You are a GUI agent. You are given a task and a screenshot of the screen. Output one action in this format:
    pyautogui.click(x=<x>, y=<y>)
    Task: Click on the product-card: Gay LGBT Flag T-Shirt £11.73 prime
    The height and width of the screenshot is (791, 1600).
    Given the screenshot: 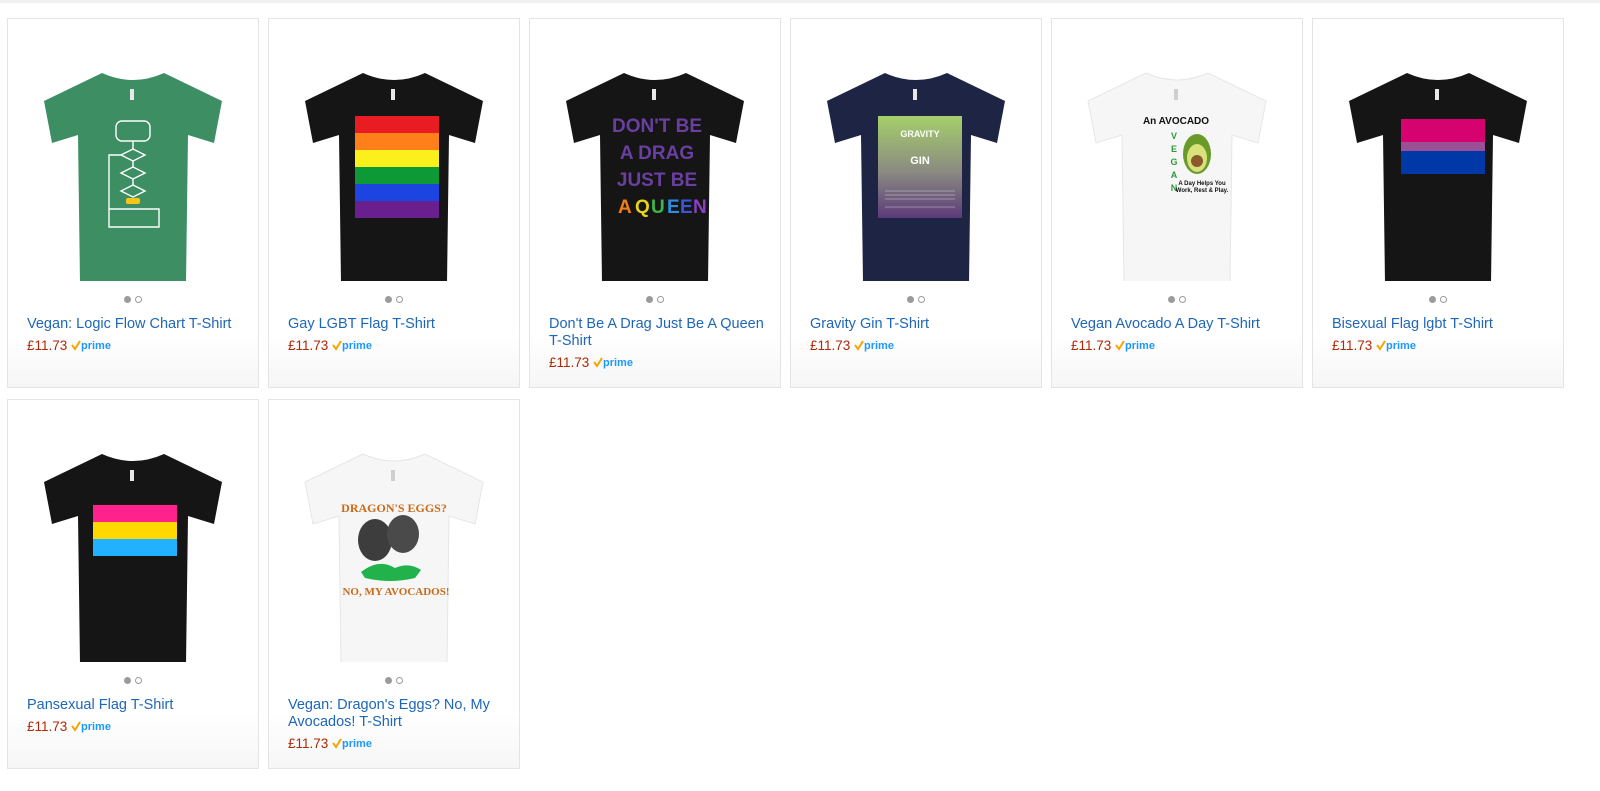 What is the action you would take?
    pyautogui.click(x=394, y=203)
    